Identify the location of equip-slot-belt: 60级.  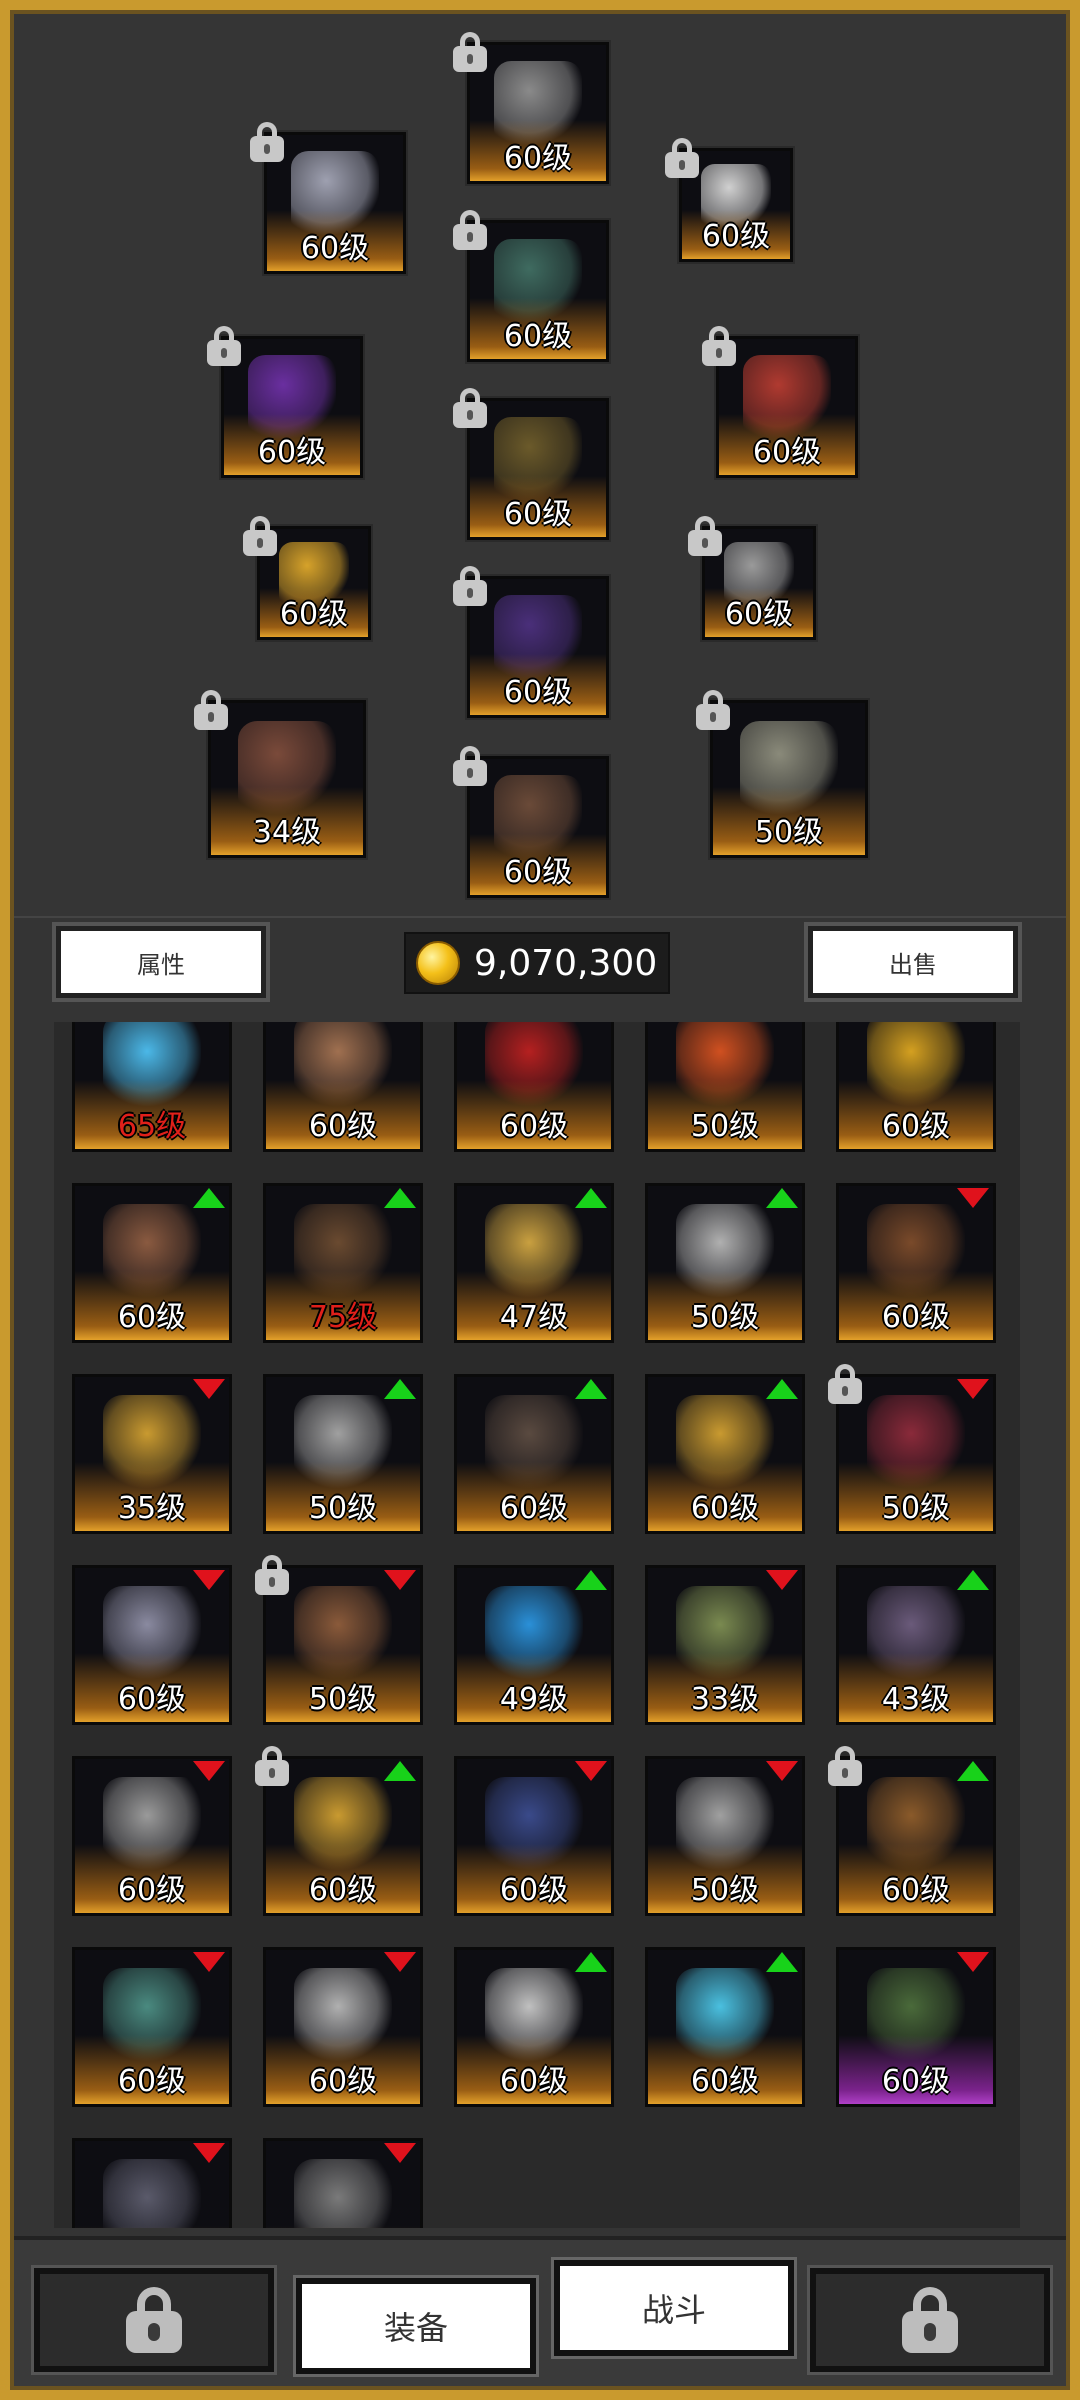
(787, 407).